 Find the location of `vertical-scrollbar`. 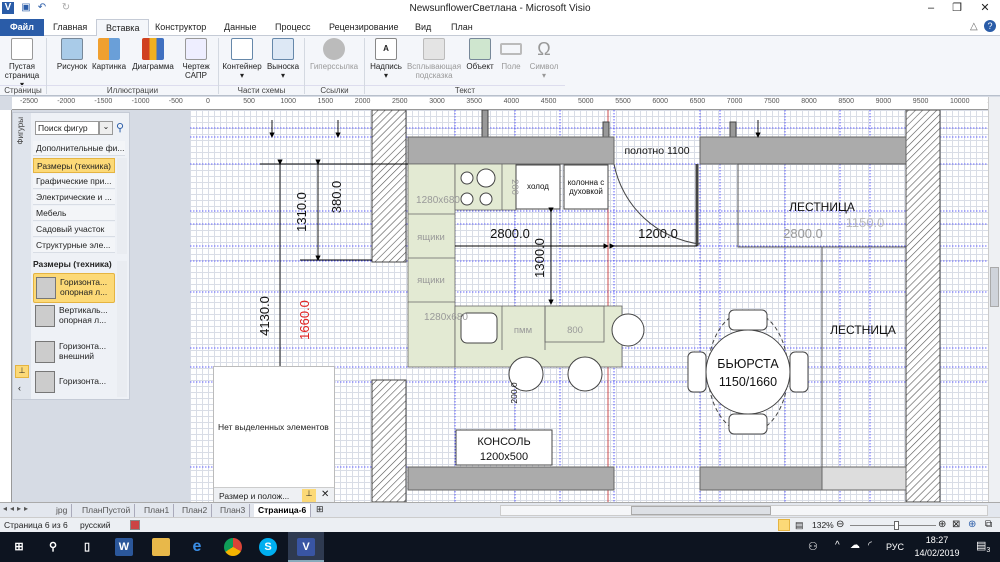

vertical-scrollbar is located at coordinates (994, 299).